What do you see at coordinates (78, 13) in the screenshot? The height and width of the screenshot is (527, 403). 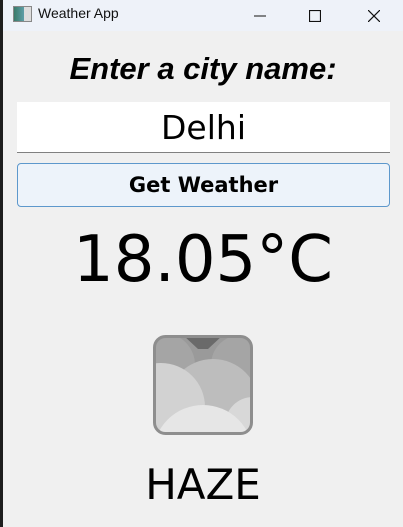 I see `window-title: Weather App` at bounding box center [78, 13].